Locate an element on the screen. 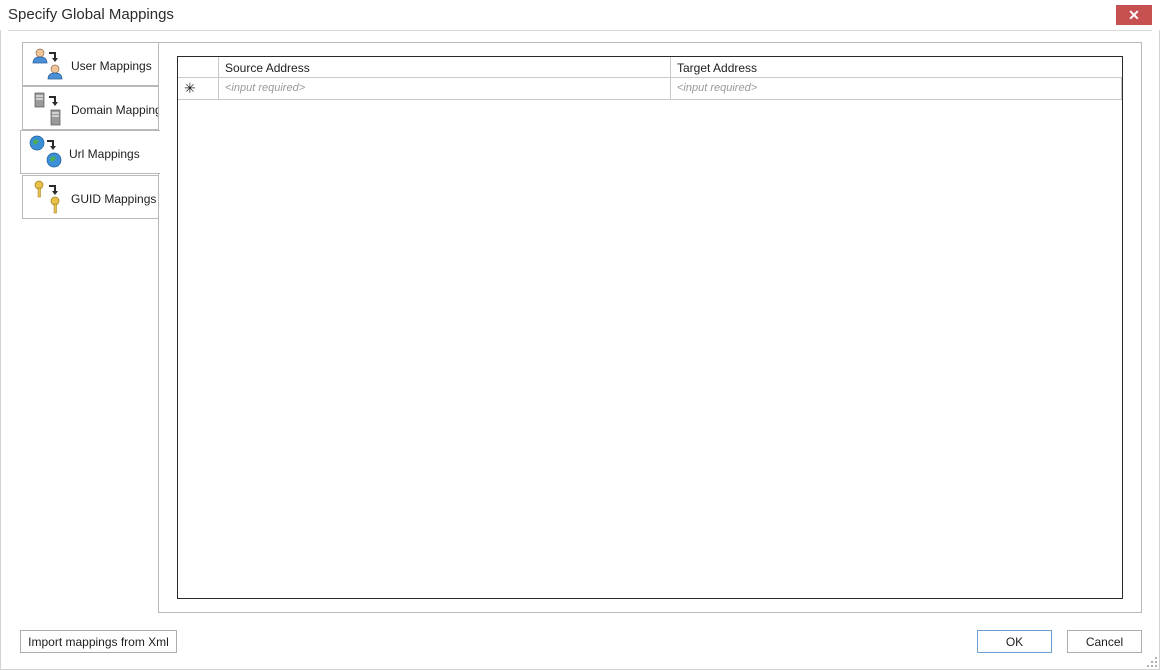 This screenshot has height=670, width=1160. row-header-corner is located at coordinates (198, 67).